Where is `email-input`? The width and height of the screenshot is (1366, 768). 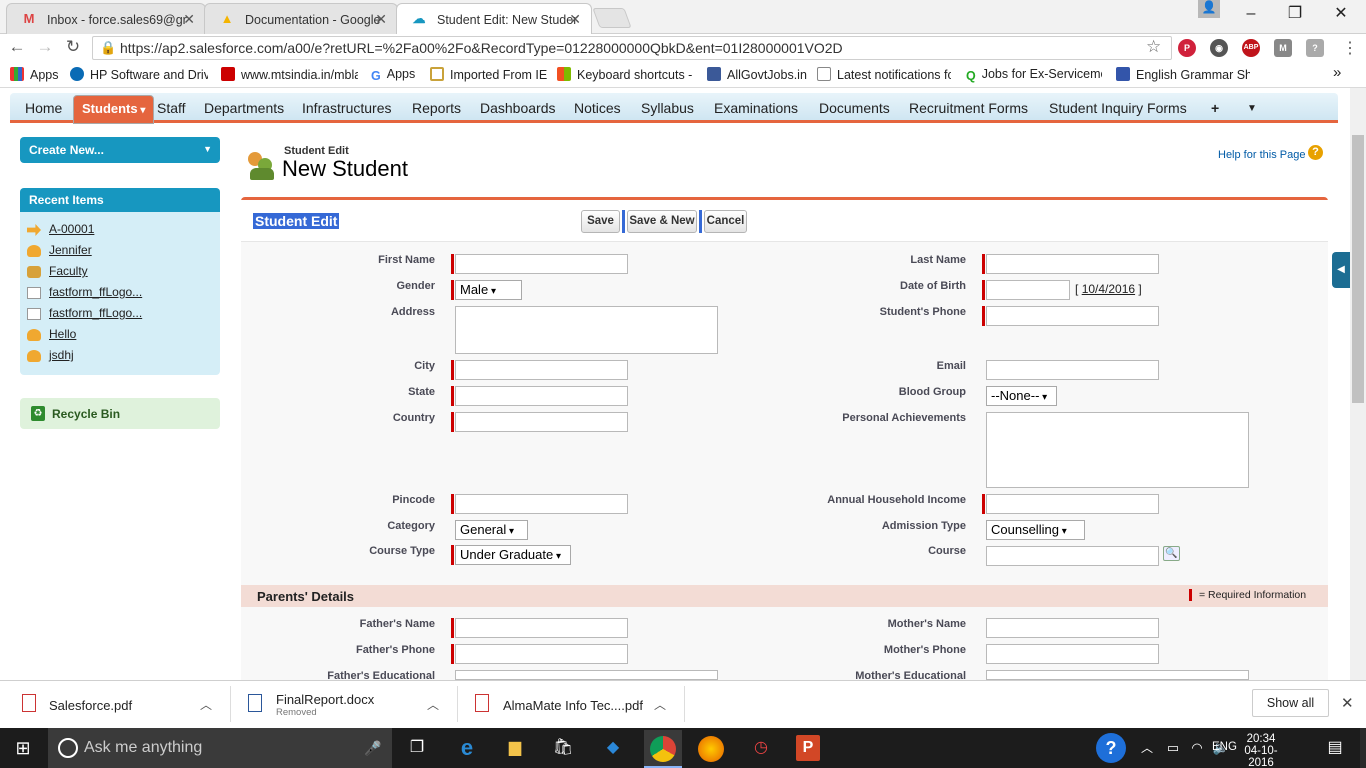
email-input is located at coordinates (1072, 370).